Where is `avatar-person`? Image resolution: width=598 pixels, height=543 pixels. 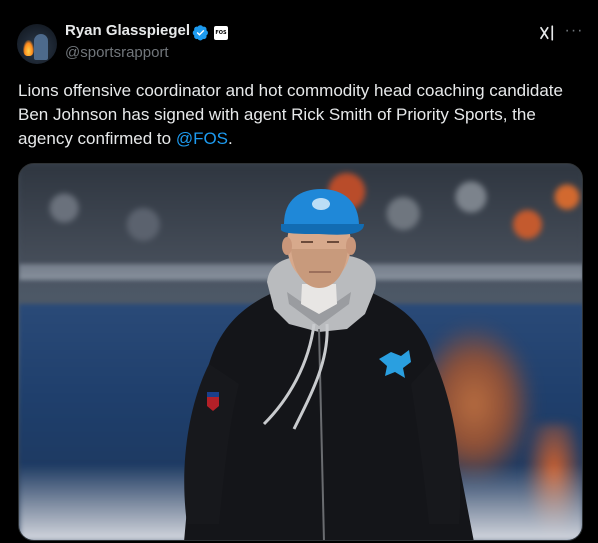 avatar-person is located at coordinates (41, 47).